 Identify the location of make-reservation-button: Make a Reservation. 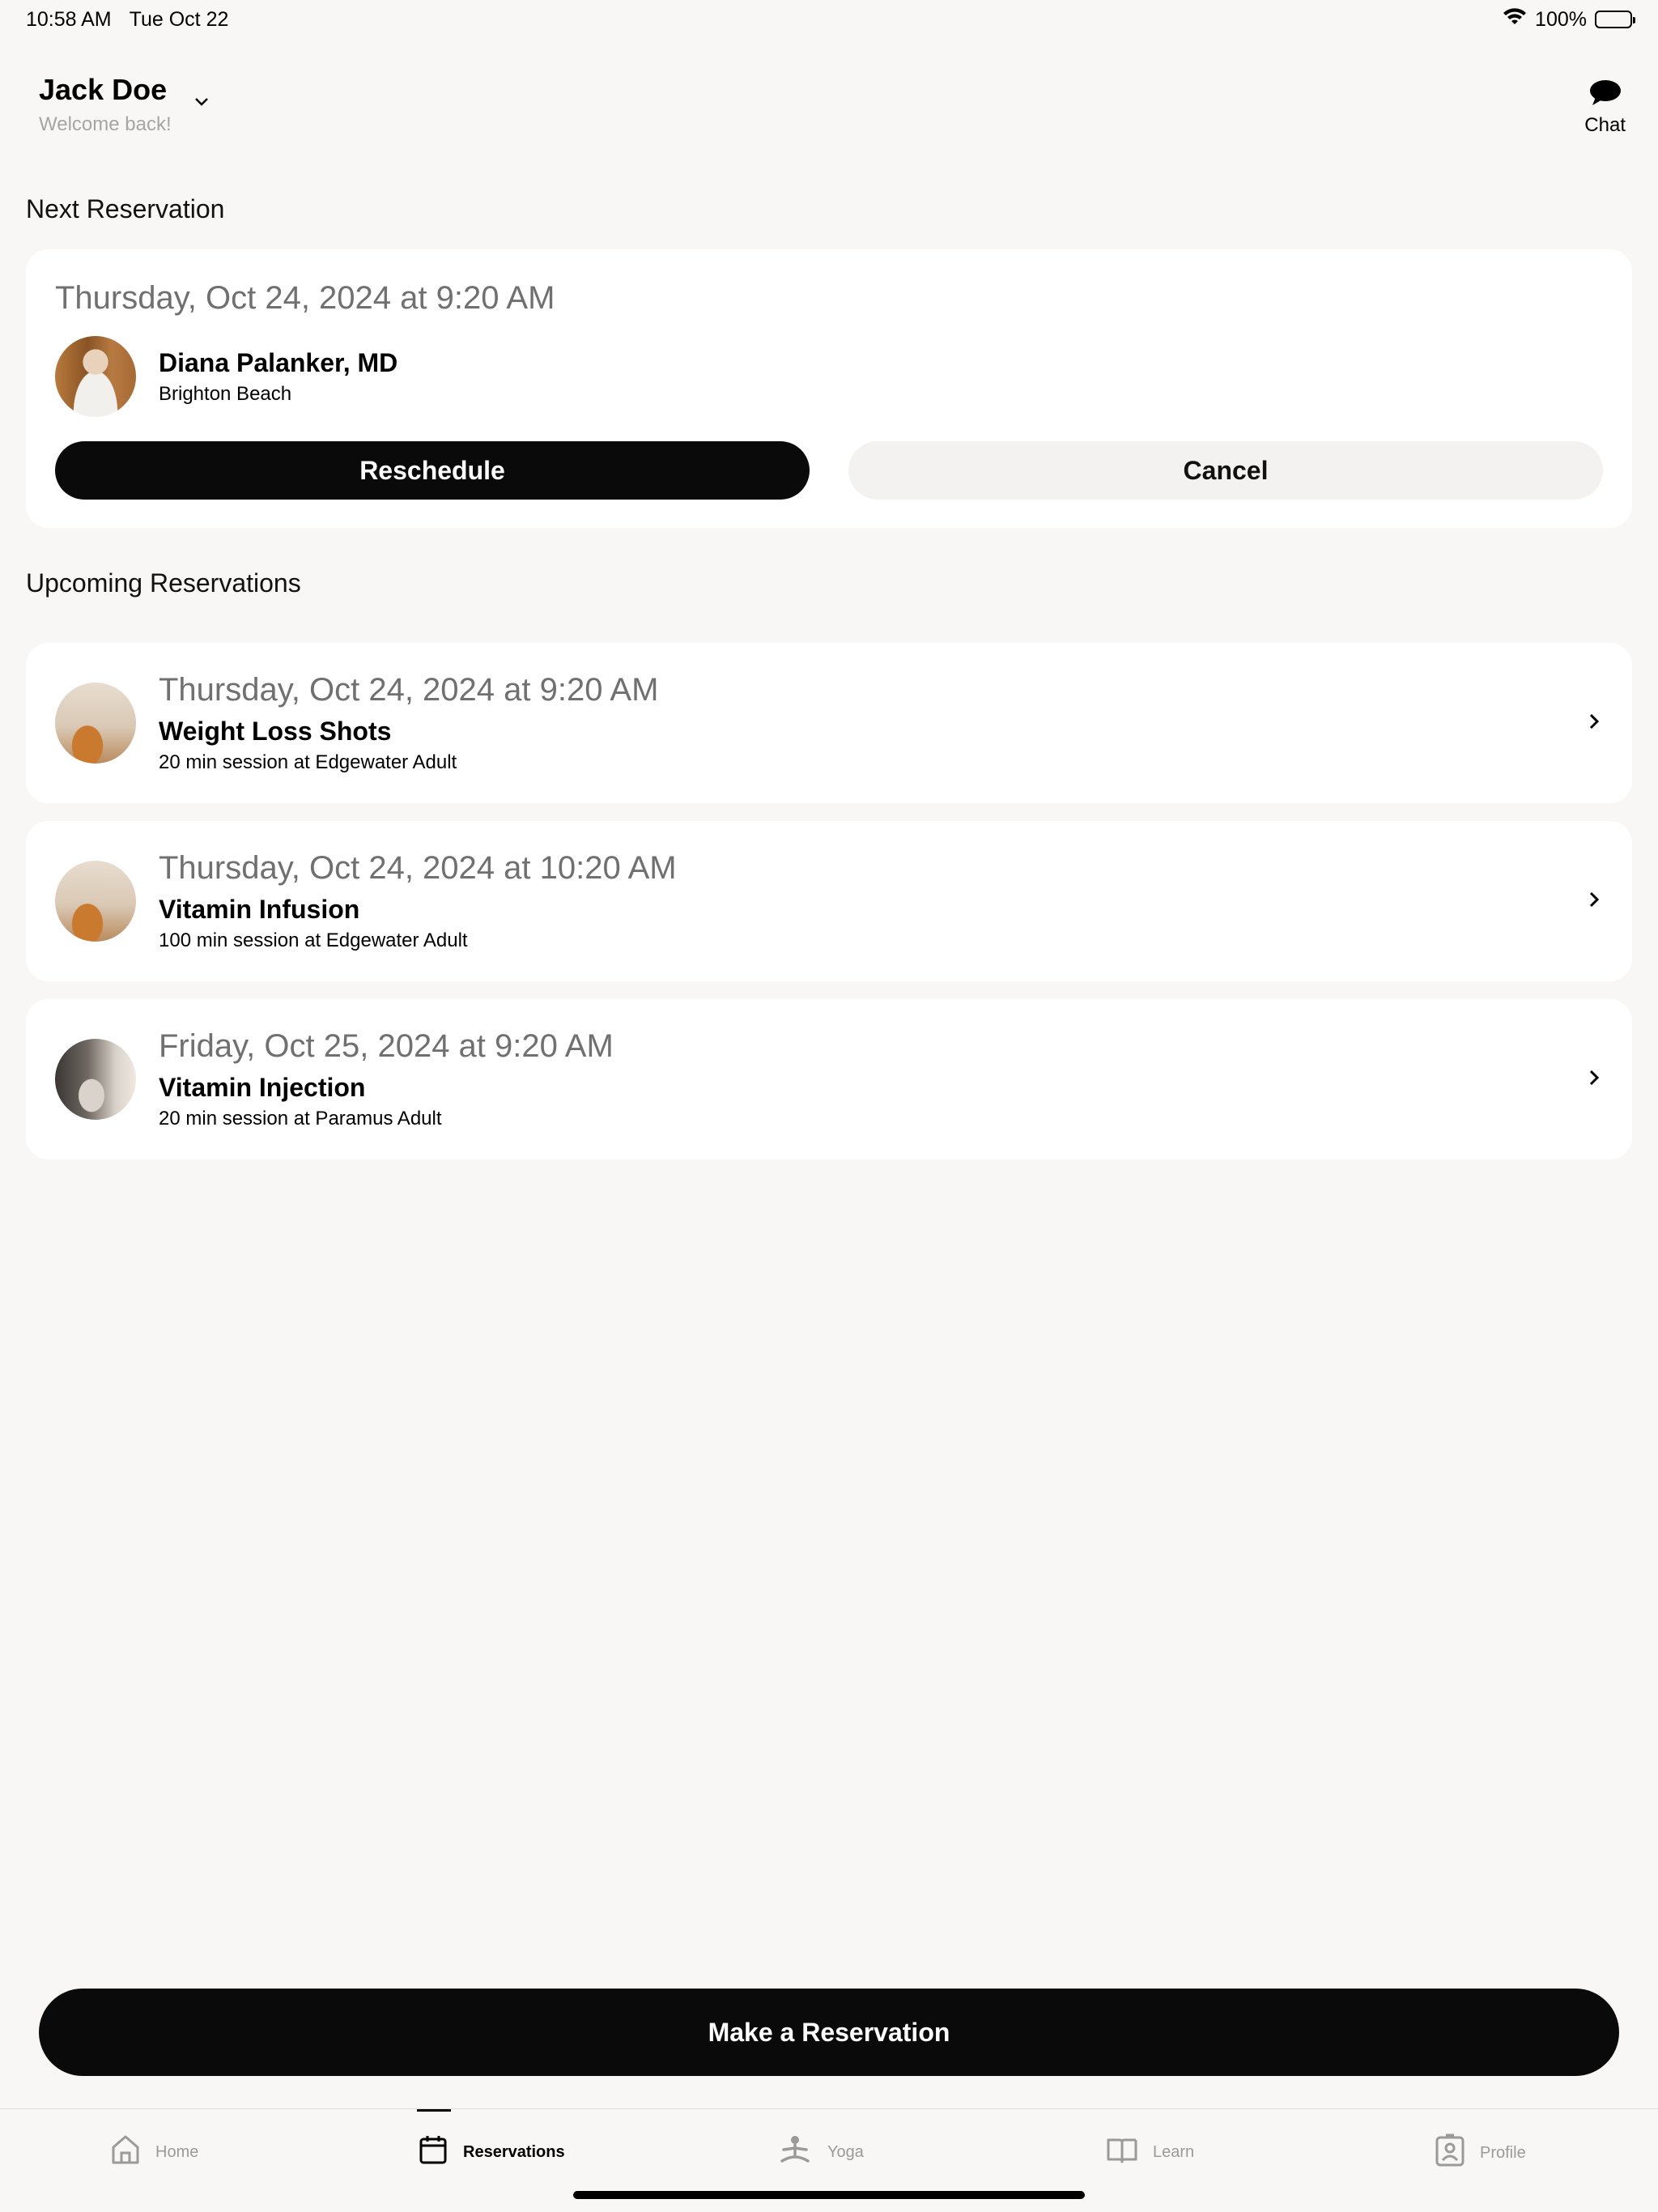
(829, 2032).